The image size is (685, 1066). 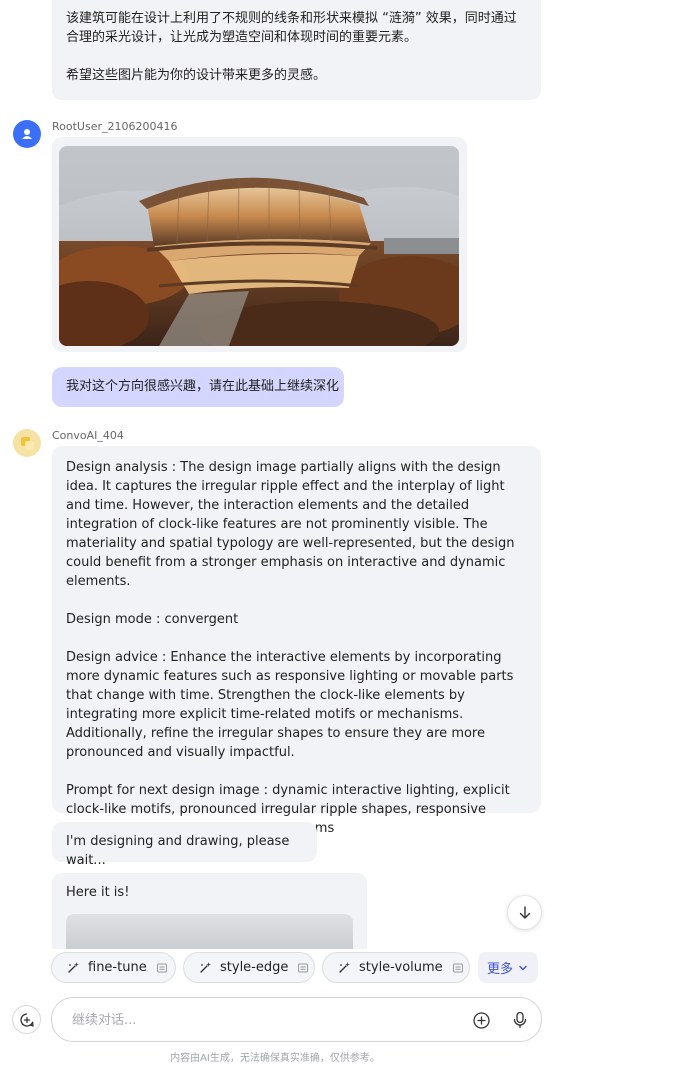 I want to click on chip-style-volume: style-volume, so click(x=396, y=967).